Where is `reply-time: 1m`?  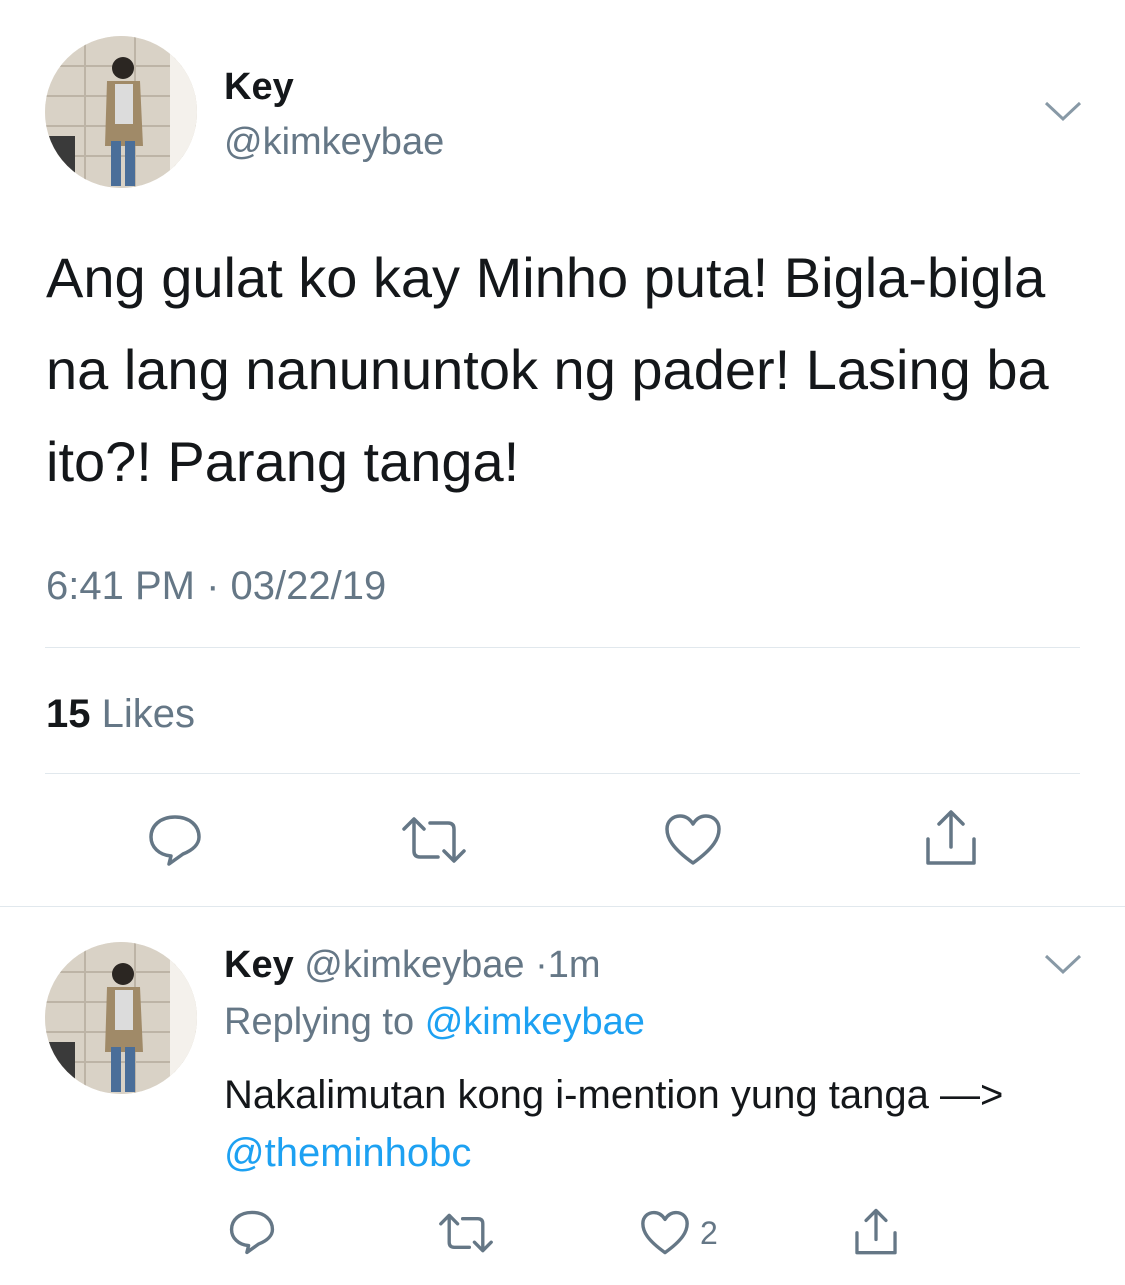
reply-time: 1m is located at coordinates (574, 965).